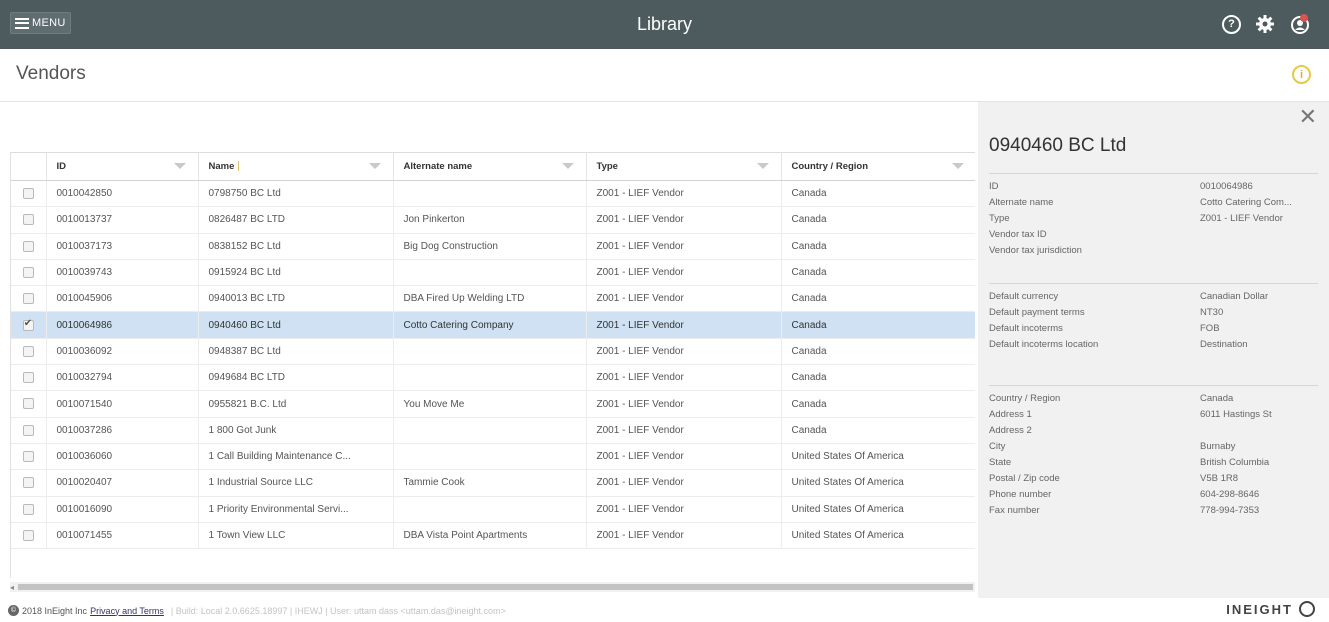 This screenshot has width=1329, height=622. I want to click on detail-label: State, so click(1000, 462).